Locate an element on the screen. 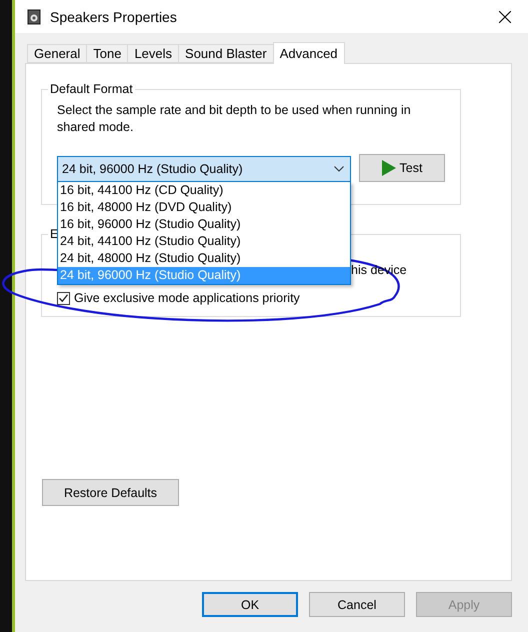 Image resolution: width=528 pixels, height=632 pixels. group-title: Default Format is located at coordinates (91, 89).